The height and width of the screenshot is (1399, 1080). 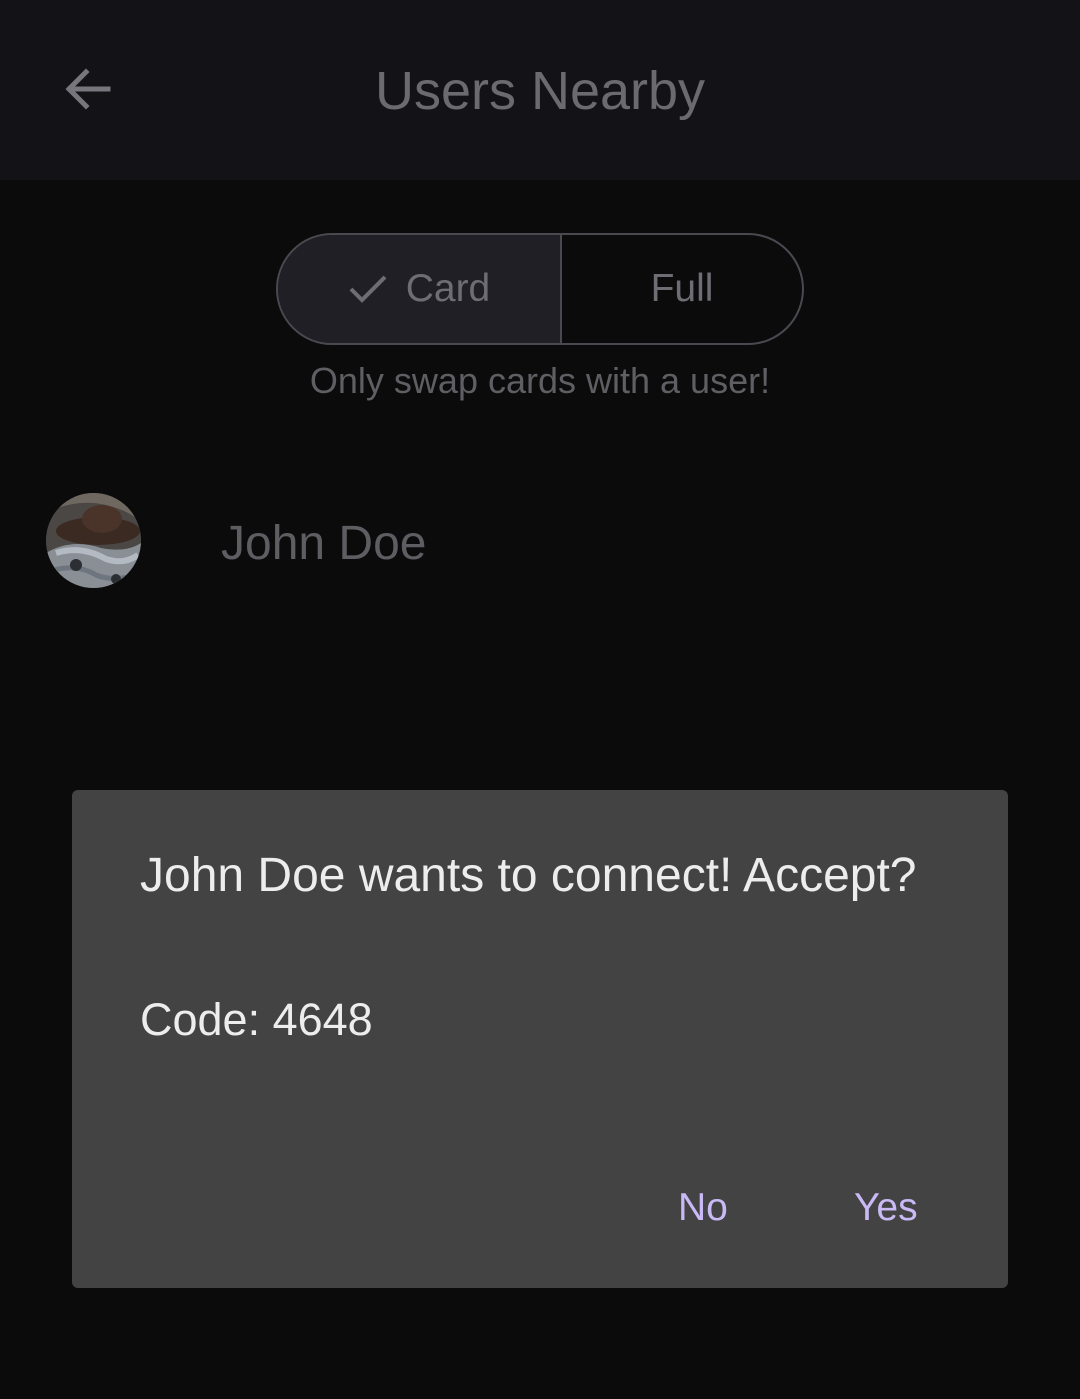 I want to click on user-name: John Doe, so click(x=324, y=543).